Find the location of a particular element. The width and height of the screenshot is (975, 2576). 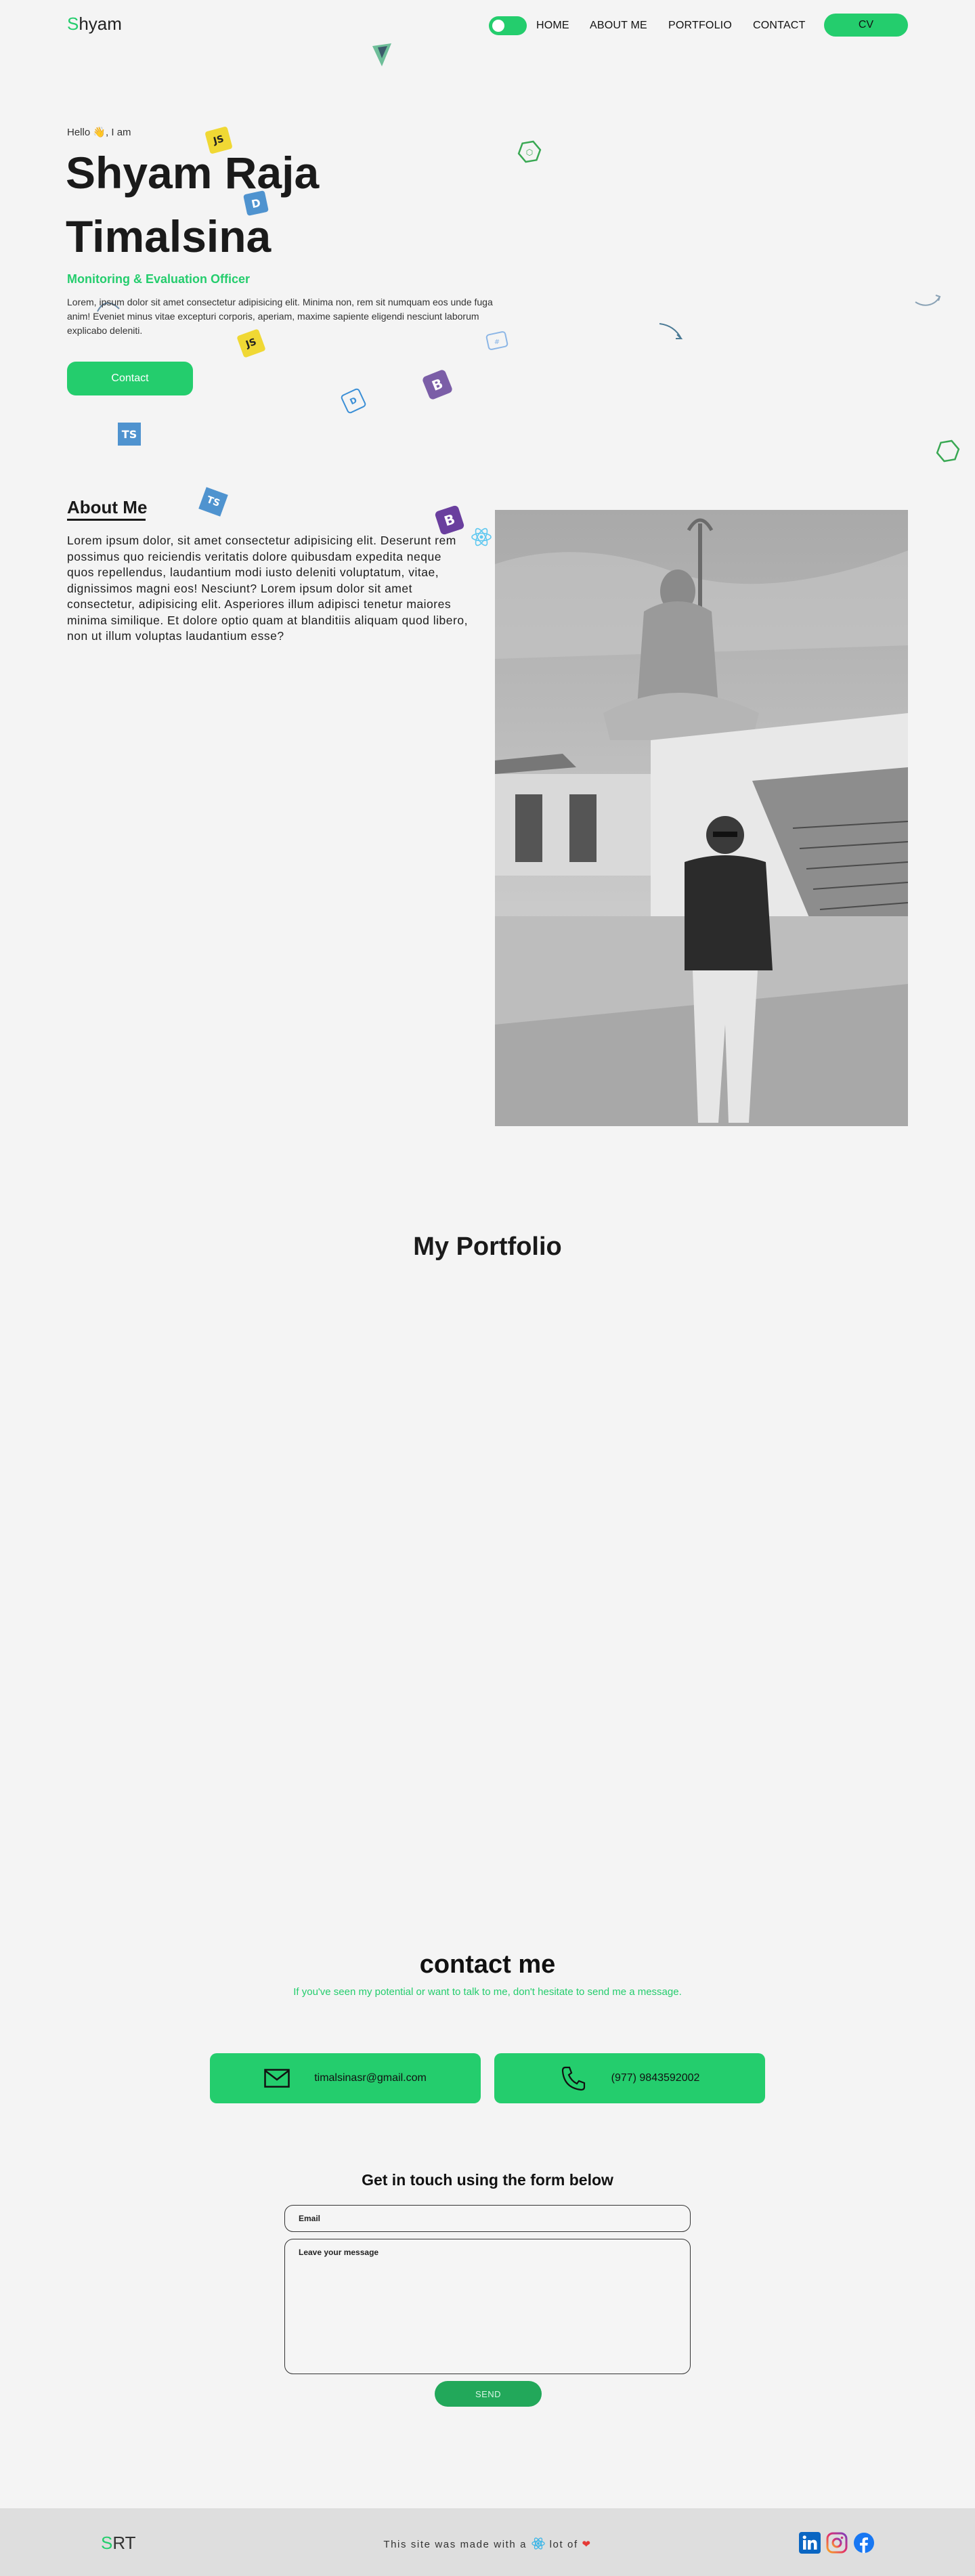

bootstrap-icon-2: B is located at coordinates (450, 520).